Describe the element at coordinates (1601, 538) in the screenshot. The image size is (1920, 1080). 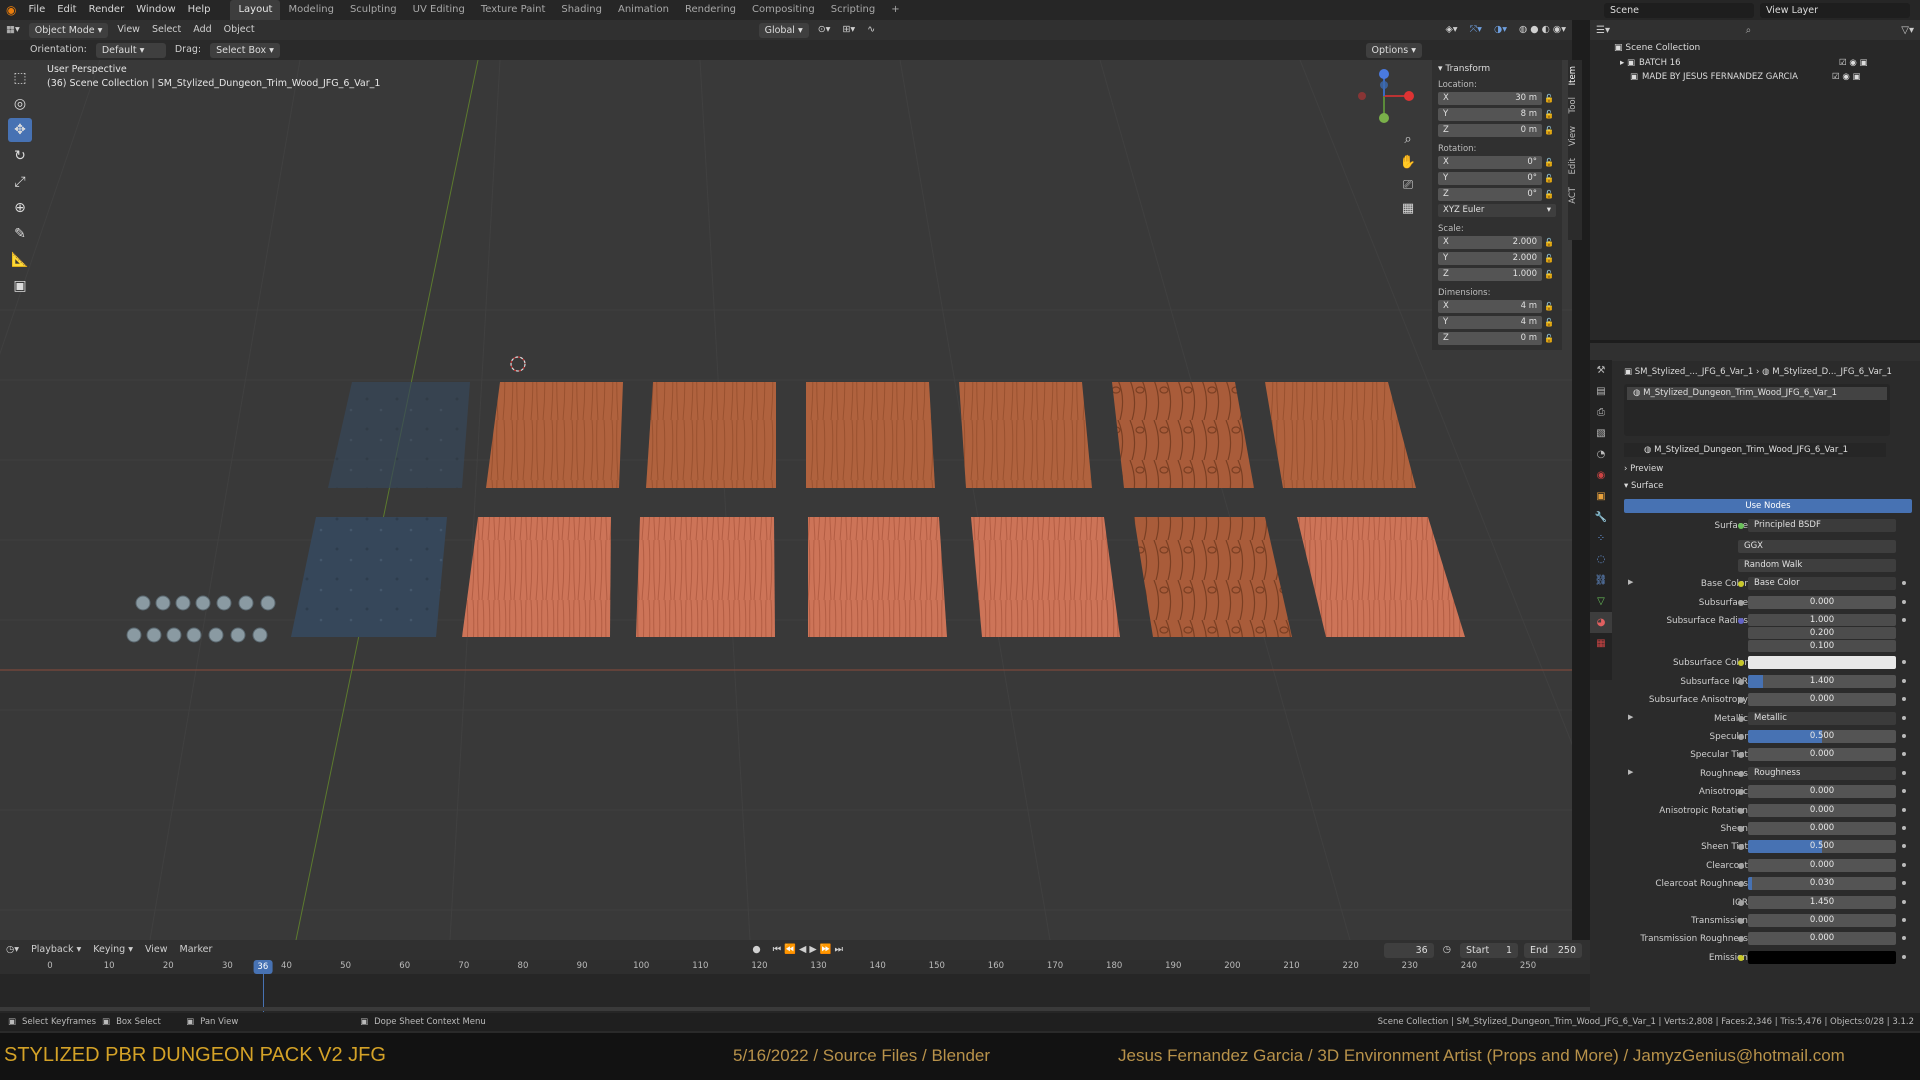
I see `particles-icon: ⁘` at that location.